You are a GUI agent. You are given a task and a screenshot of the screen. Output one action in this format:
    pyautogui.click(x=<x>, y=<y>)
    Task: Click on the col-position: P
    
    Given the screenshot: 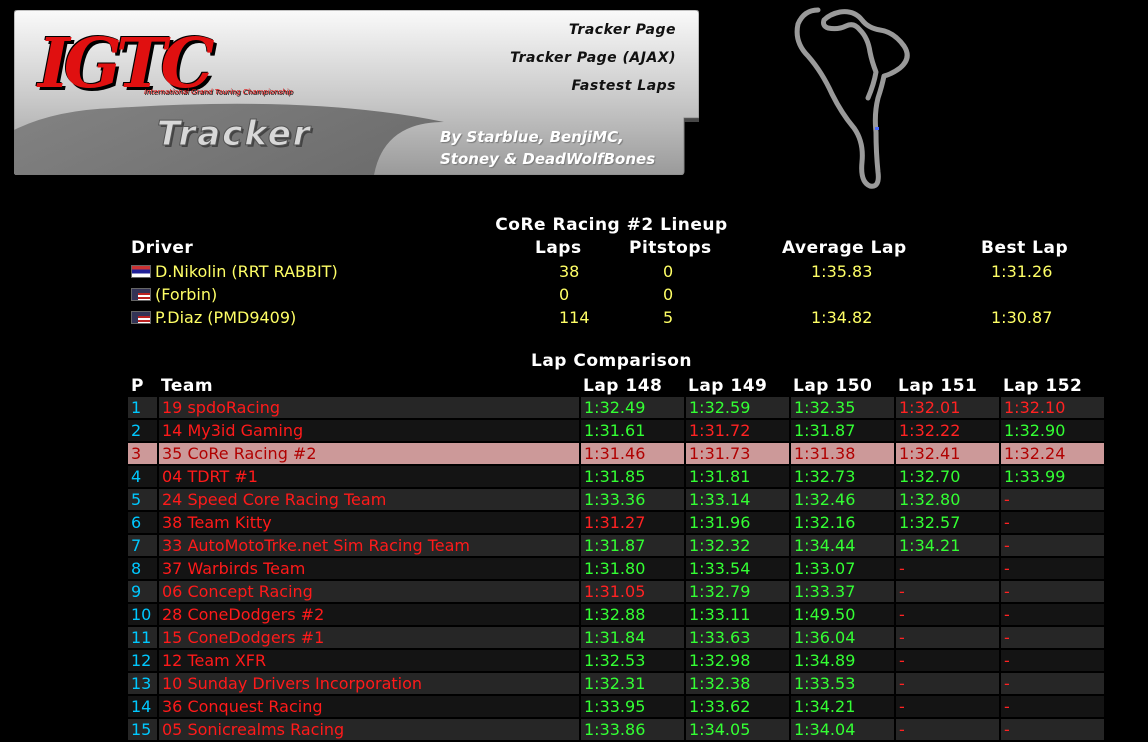 What is the action you would take?
    pyautogui.click(x=137, y=386)
    